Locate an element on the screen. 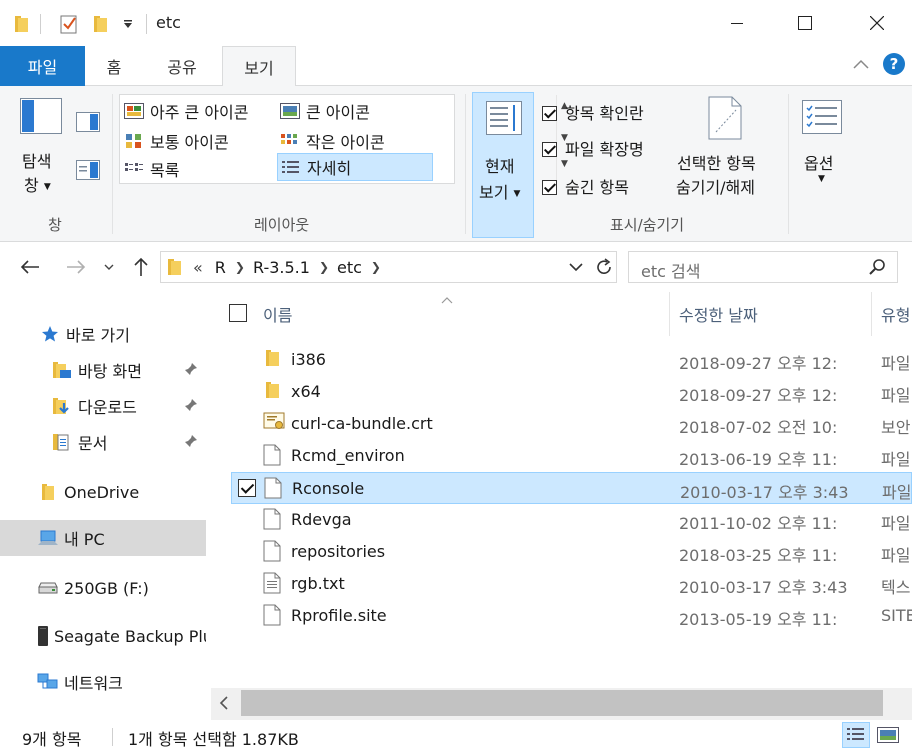 The width and height of the screenshot is (912, 752). table-row: Rdevga 2011-10-02 오후 11: 파일 is located at coordinates (571, 520).